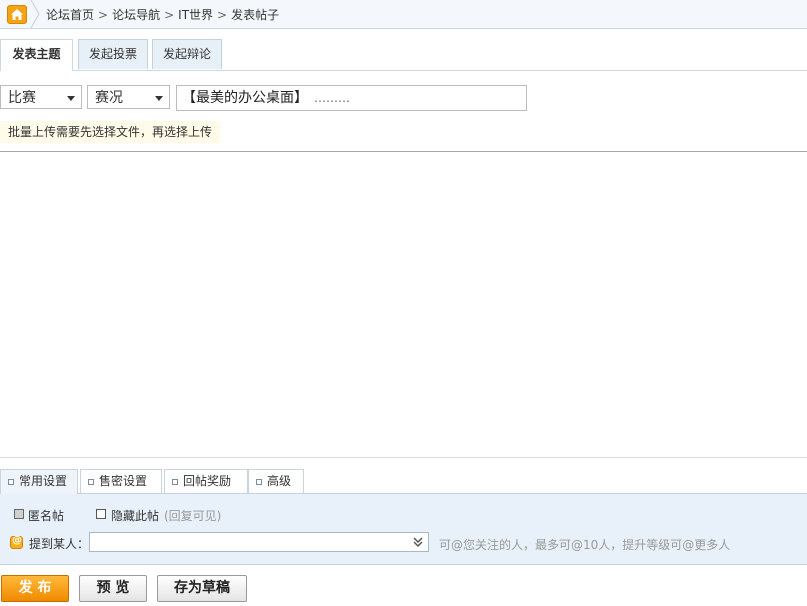 The width and height of the screenshot is (807, 606). Describe the element at coordinates (22, 98) in the screenshot. I see `category-select-value: 比赛` at that location.